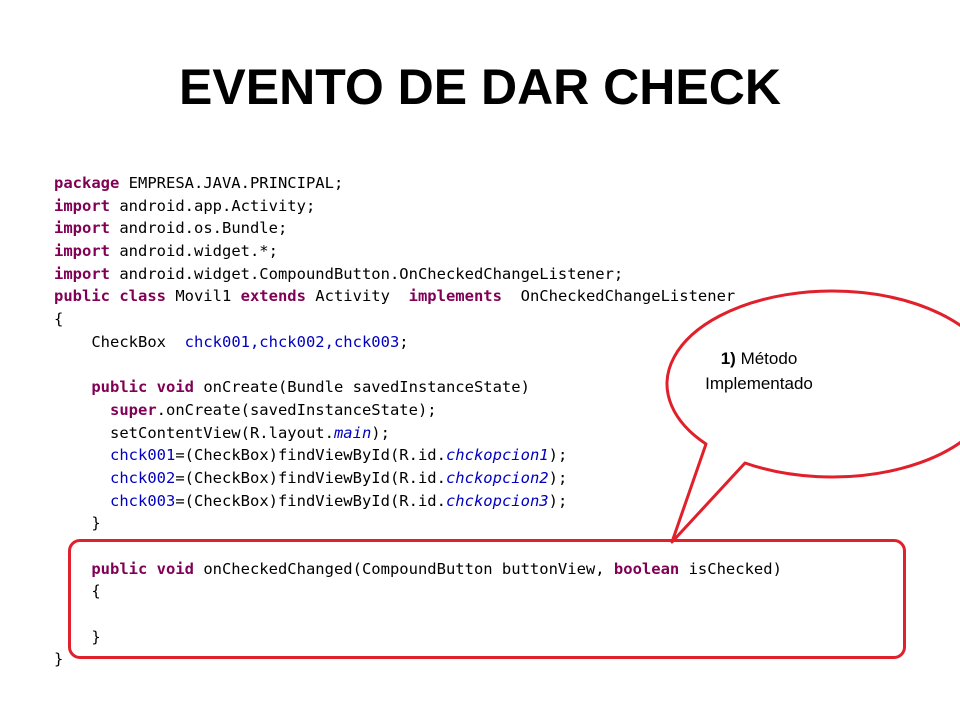 The height and width of the screenshot is (720, 960). Describe the element at coordinates (480, 87) in the screenshot. I see `slide-title: EVENTO DE DAR CHECK` at that location.